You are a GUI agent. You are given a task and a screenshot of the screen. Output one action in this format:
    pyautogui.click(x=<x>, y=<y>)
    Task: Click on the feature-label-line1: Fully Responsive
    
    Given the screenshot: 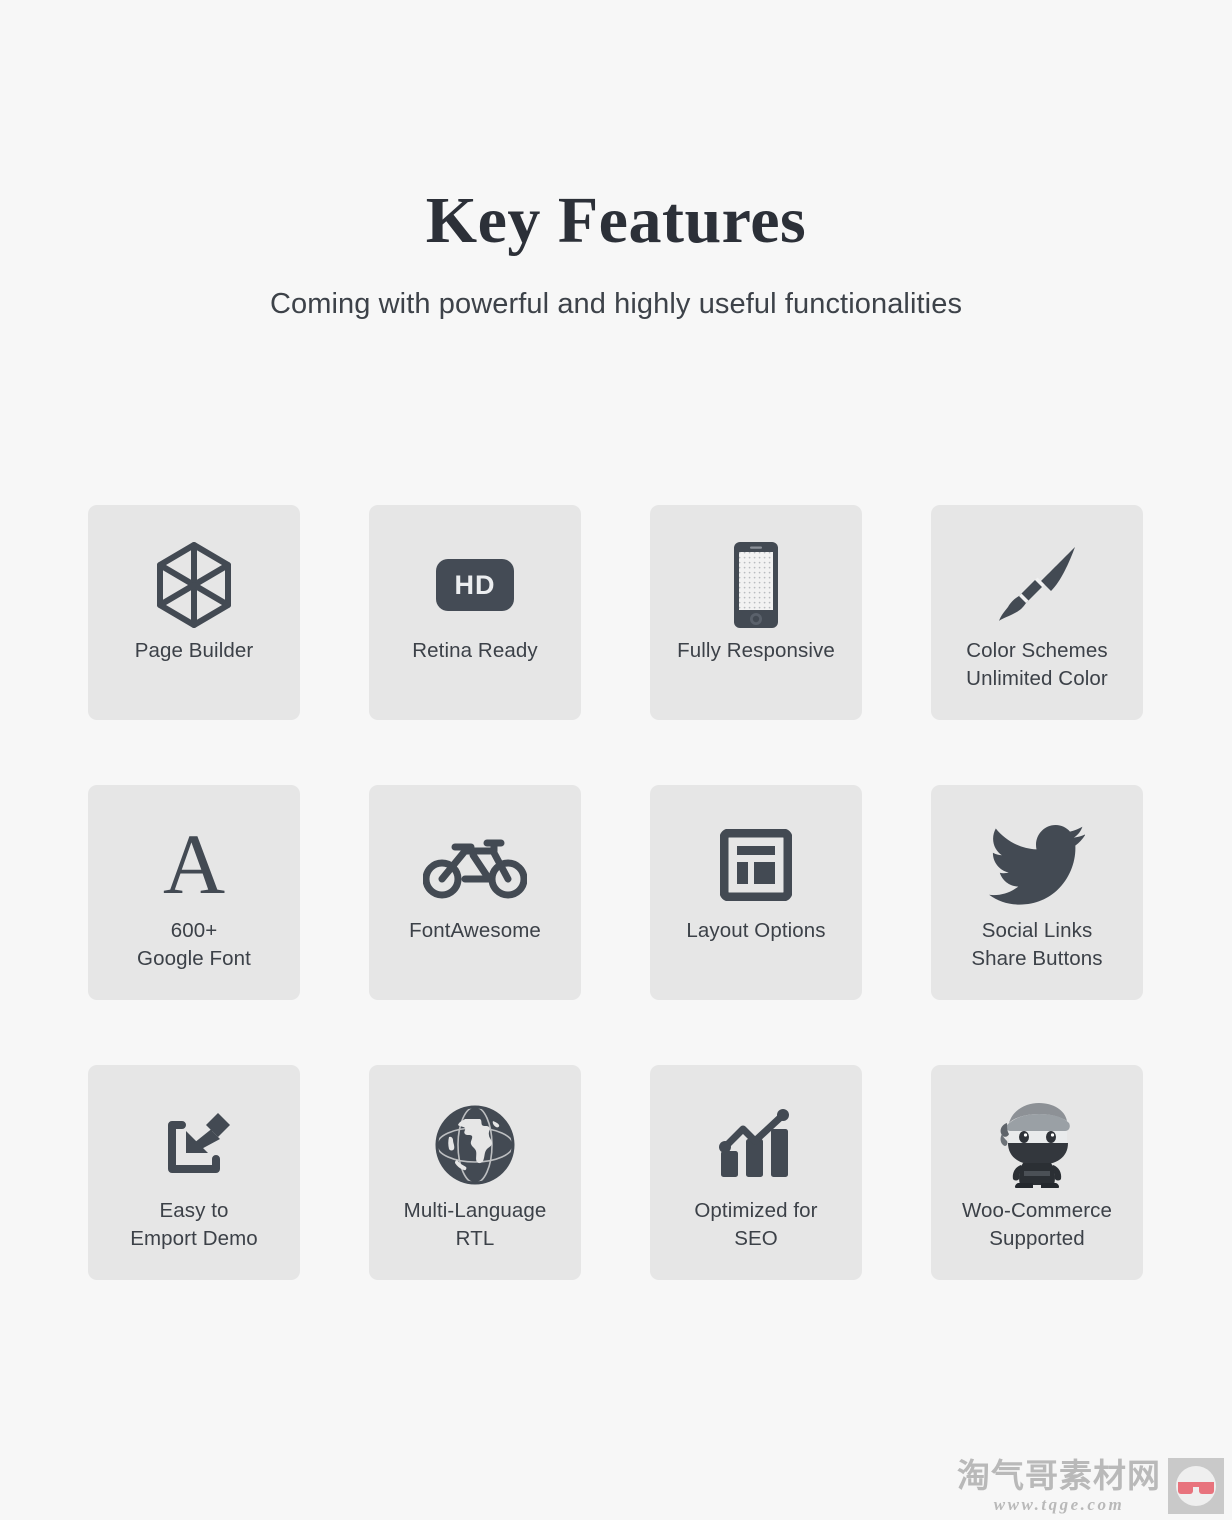 What is the action you would take?
    pyautogui.click(x=756, y=650)
    